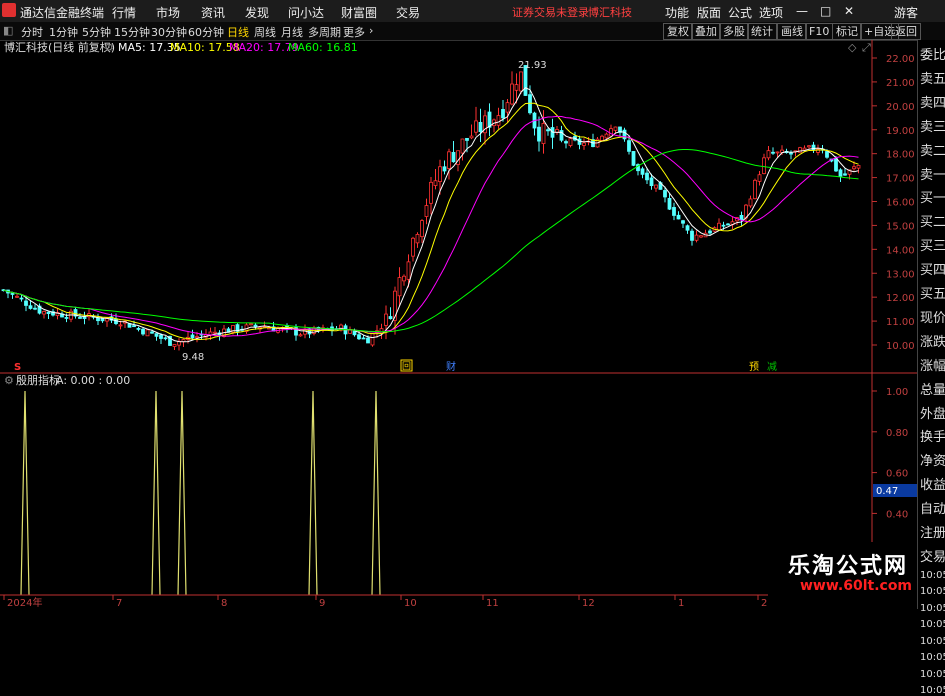 The width and height of the screenshot is (945, 696). I want to click on expand-icon: ⤢, so click(866, 47).